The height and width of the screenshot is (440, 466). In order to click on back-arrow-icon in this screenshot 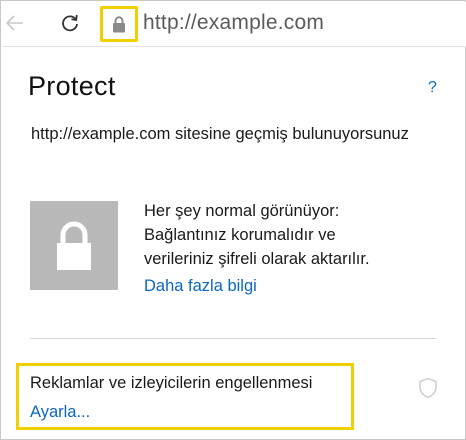, I will do `click(14, 23)`.